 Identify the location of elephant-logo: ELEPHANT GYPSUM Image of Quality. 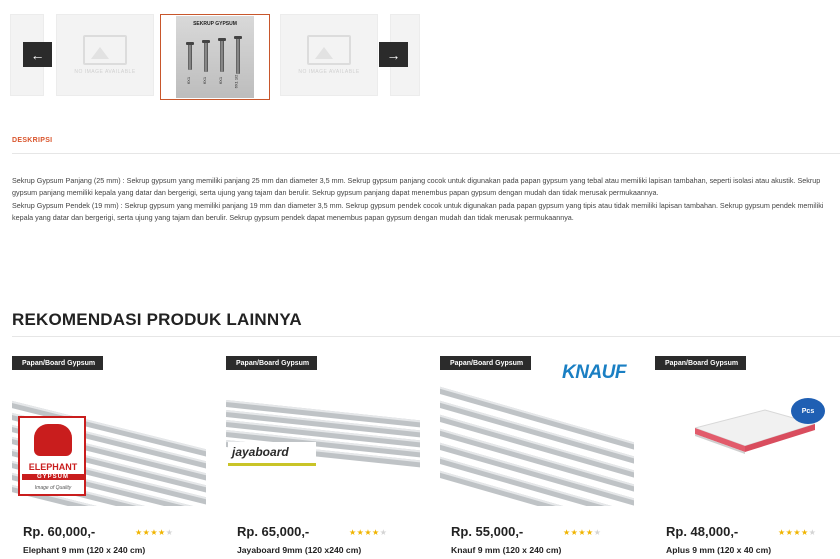
(52, 456).